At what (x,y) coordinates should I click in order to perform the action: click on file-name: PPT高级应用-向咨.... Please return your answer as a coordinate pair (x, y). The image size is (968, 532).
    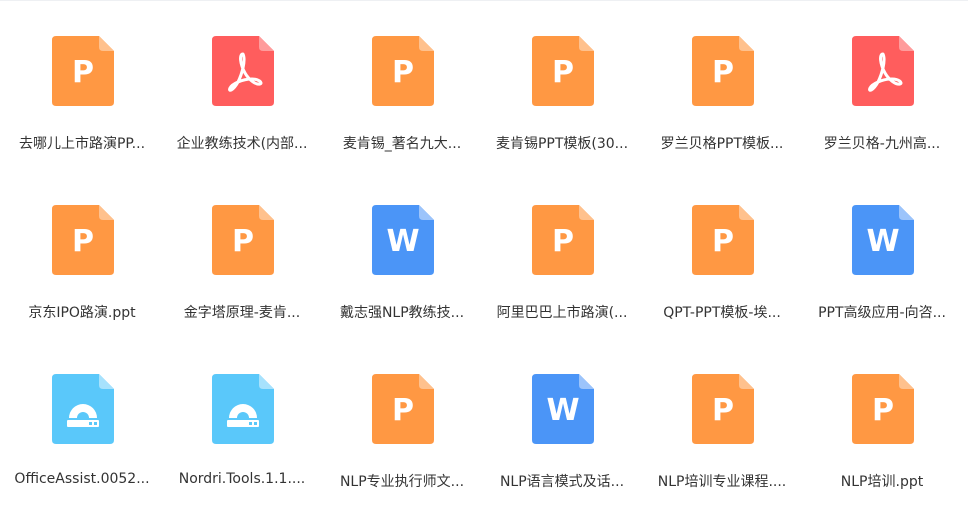
    Looking at the image, I should click on (882, 313).